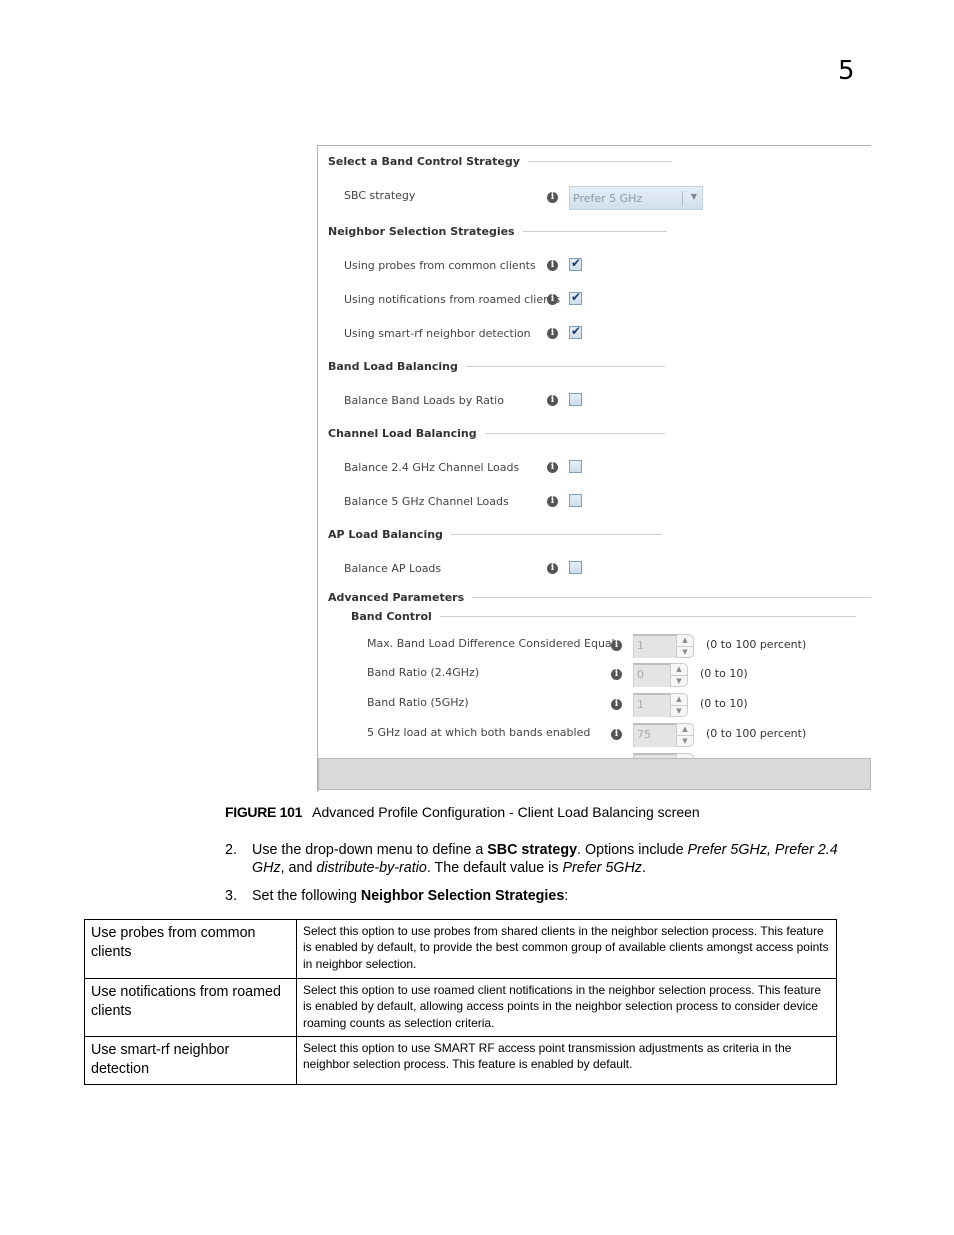 The height and width of the screenshot is (1235, 954). I want to click on balance-band-loads-checkbox, so click(575, 399).